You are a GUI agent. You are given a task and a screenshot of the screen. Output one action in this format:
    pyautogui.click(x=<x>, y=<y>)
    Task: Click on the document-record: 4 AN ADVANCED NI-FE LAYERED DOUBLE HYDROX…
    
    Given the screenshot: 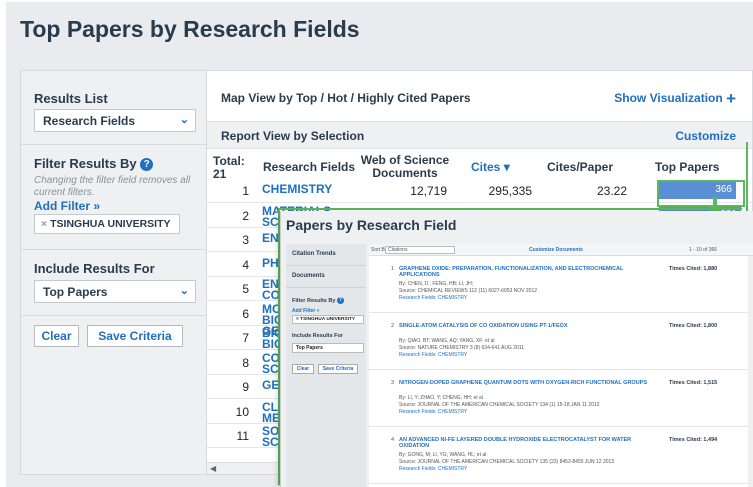 What is the action you would take?
    pyautogui.click(x=561, y=456)
    